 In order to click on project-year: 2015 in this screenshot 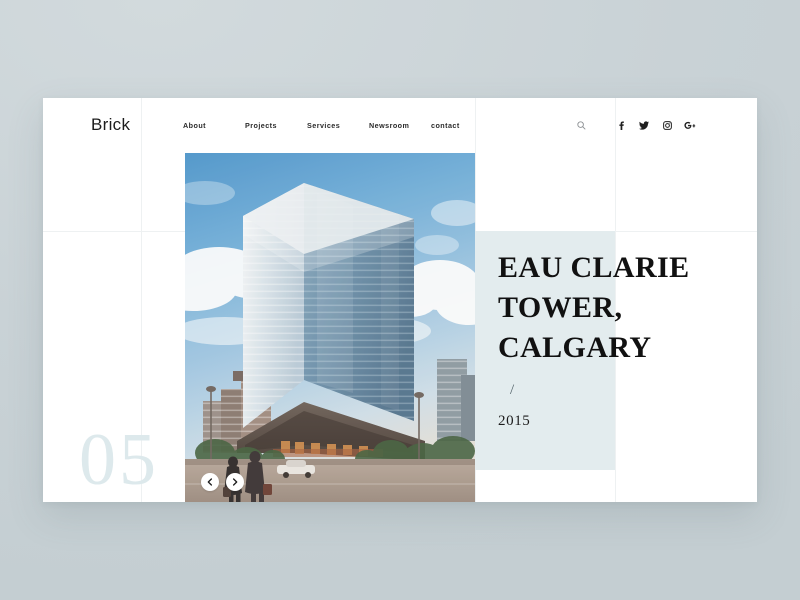, I will do `click(514, 420)`.